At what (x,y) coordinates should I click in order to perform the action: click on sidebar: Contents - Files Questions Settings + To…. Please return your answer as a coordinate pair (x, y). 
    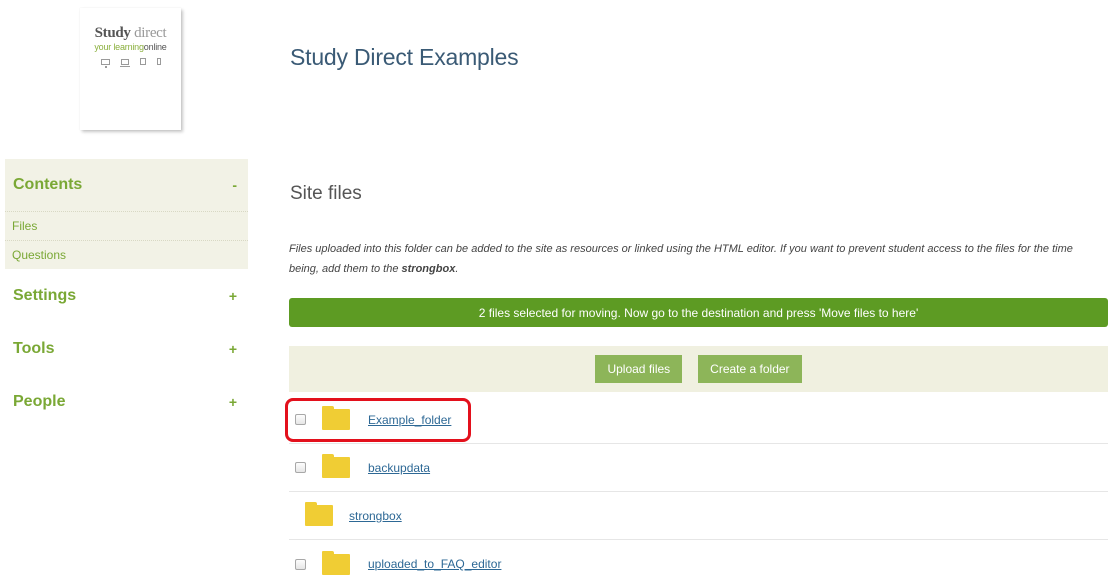
    Looking at the image, I should click on (126, 293).